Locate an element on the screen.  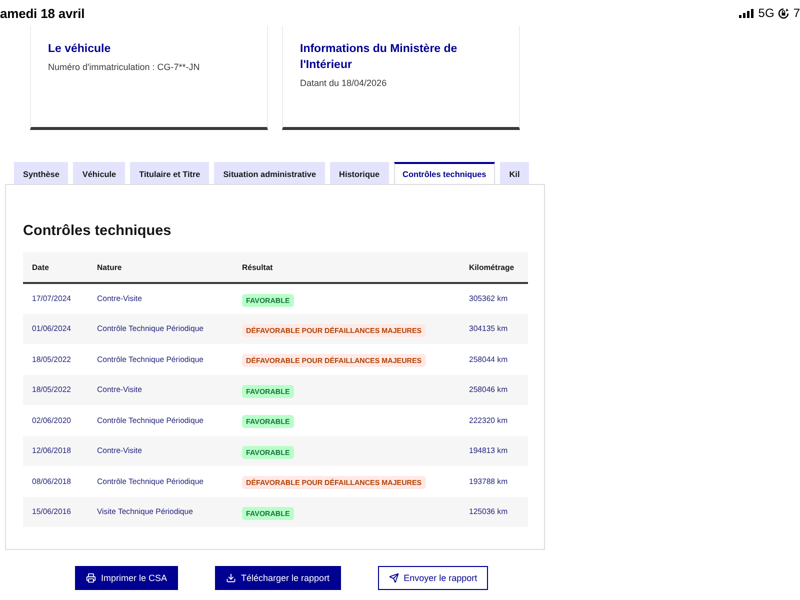
action-button: Imprimer le CSA is located at coordinates (126, 578).